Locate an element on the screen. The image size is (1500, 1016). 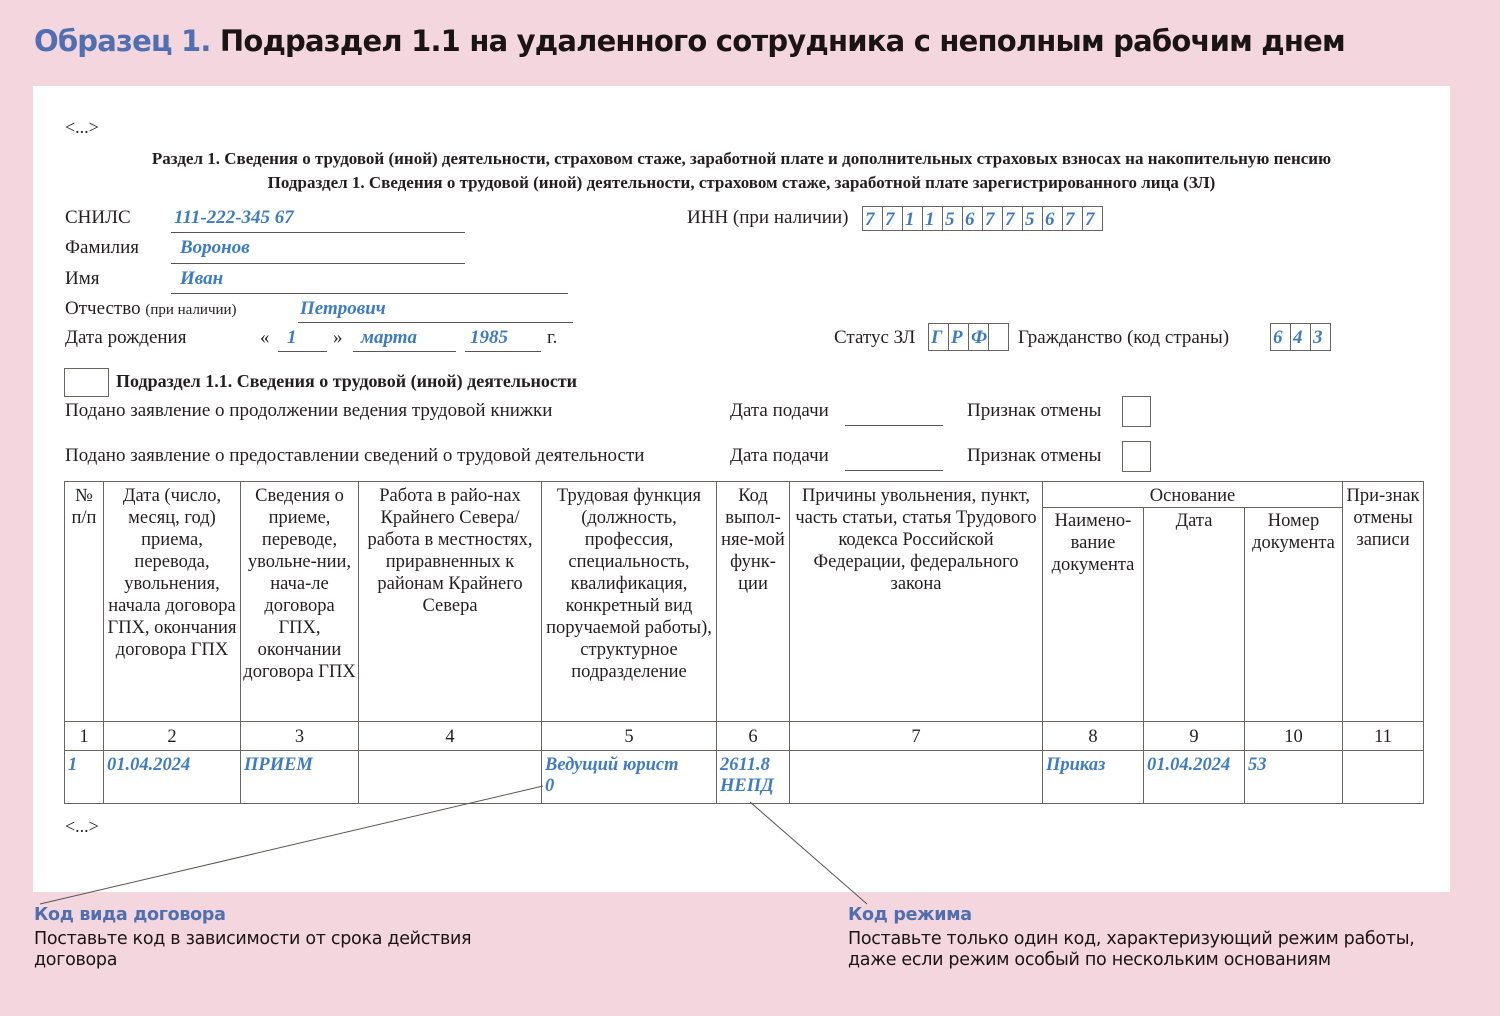
patronymic-label: Отчество (при наличии) is located at coordinates (151, 309).